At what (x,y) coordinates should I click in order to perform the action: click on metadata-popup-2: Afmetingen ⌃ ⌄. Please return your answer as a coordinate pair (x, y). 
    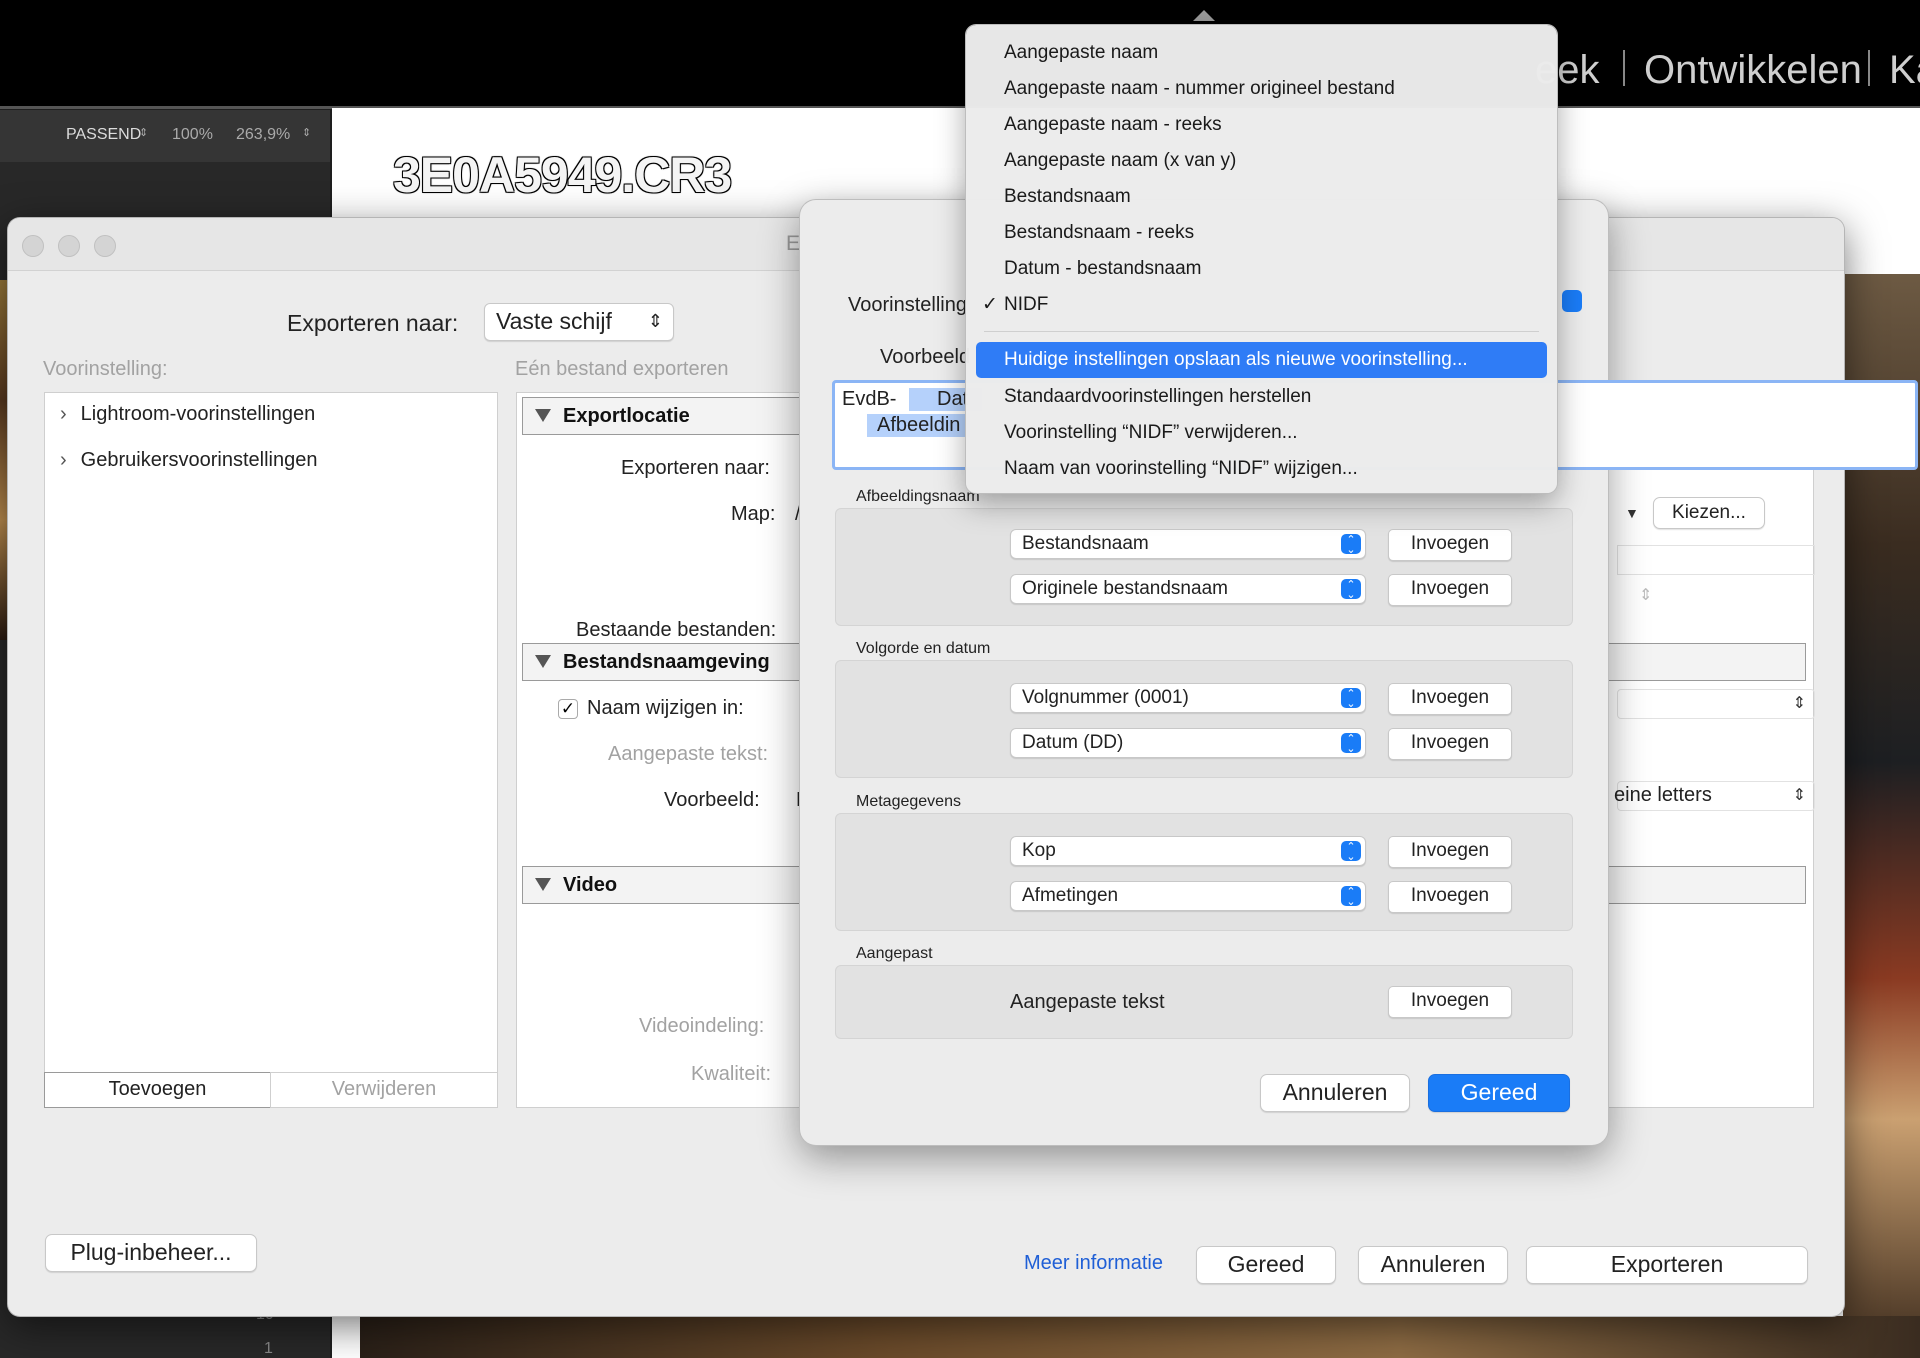
    Looking at the image, I should click on (1188, 896).